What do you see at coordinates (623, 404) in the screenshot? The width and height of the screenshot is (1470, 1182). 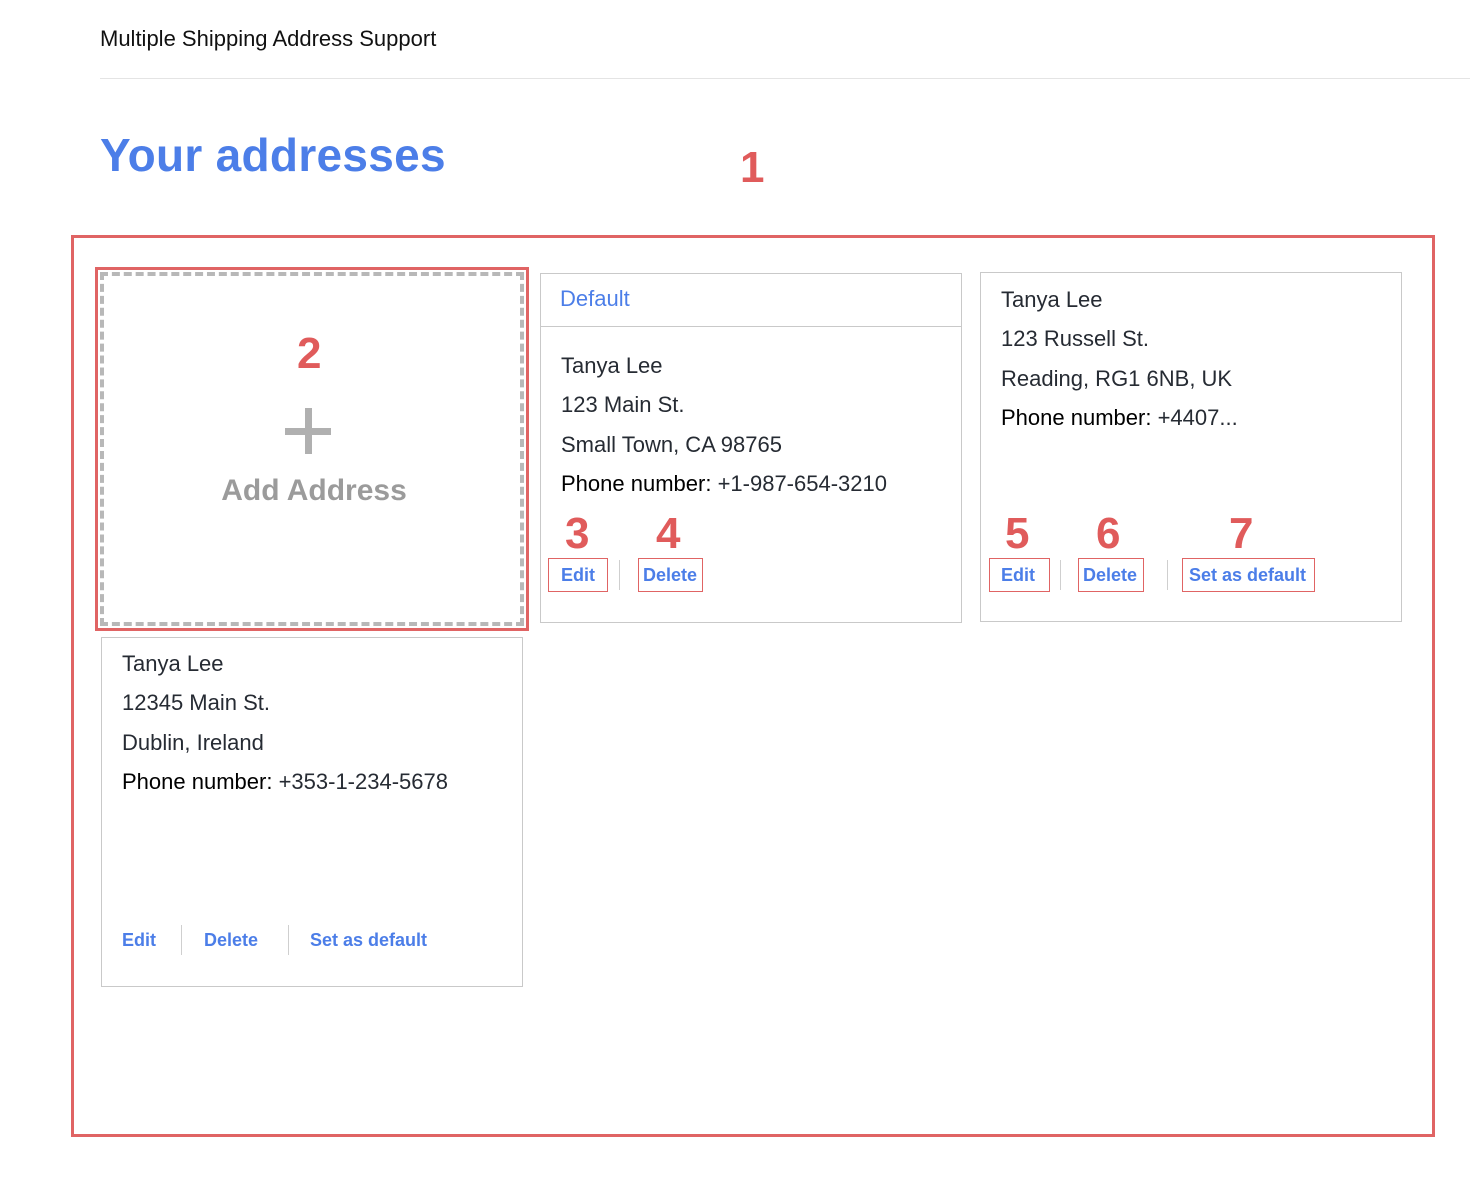 I see `address-street: 123 Main St.` at bounding box center [623, 404].